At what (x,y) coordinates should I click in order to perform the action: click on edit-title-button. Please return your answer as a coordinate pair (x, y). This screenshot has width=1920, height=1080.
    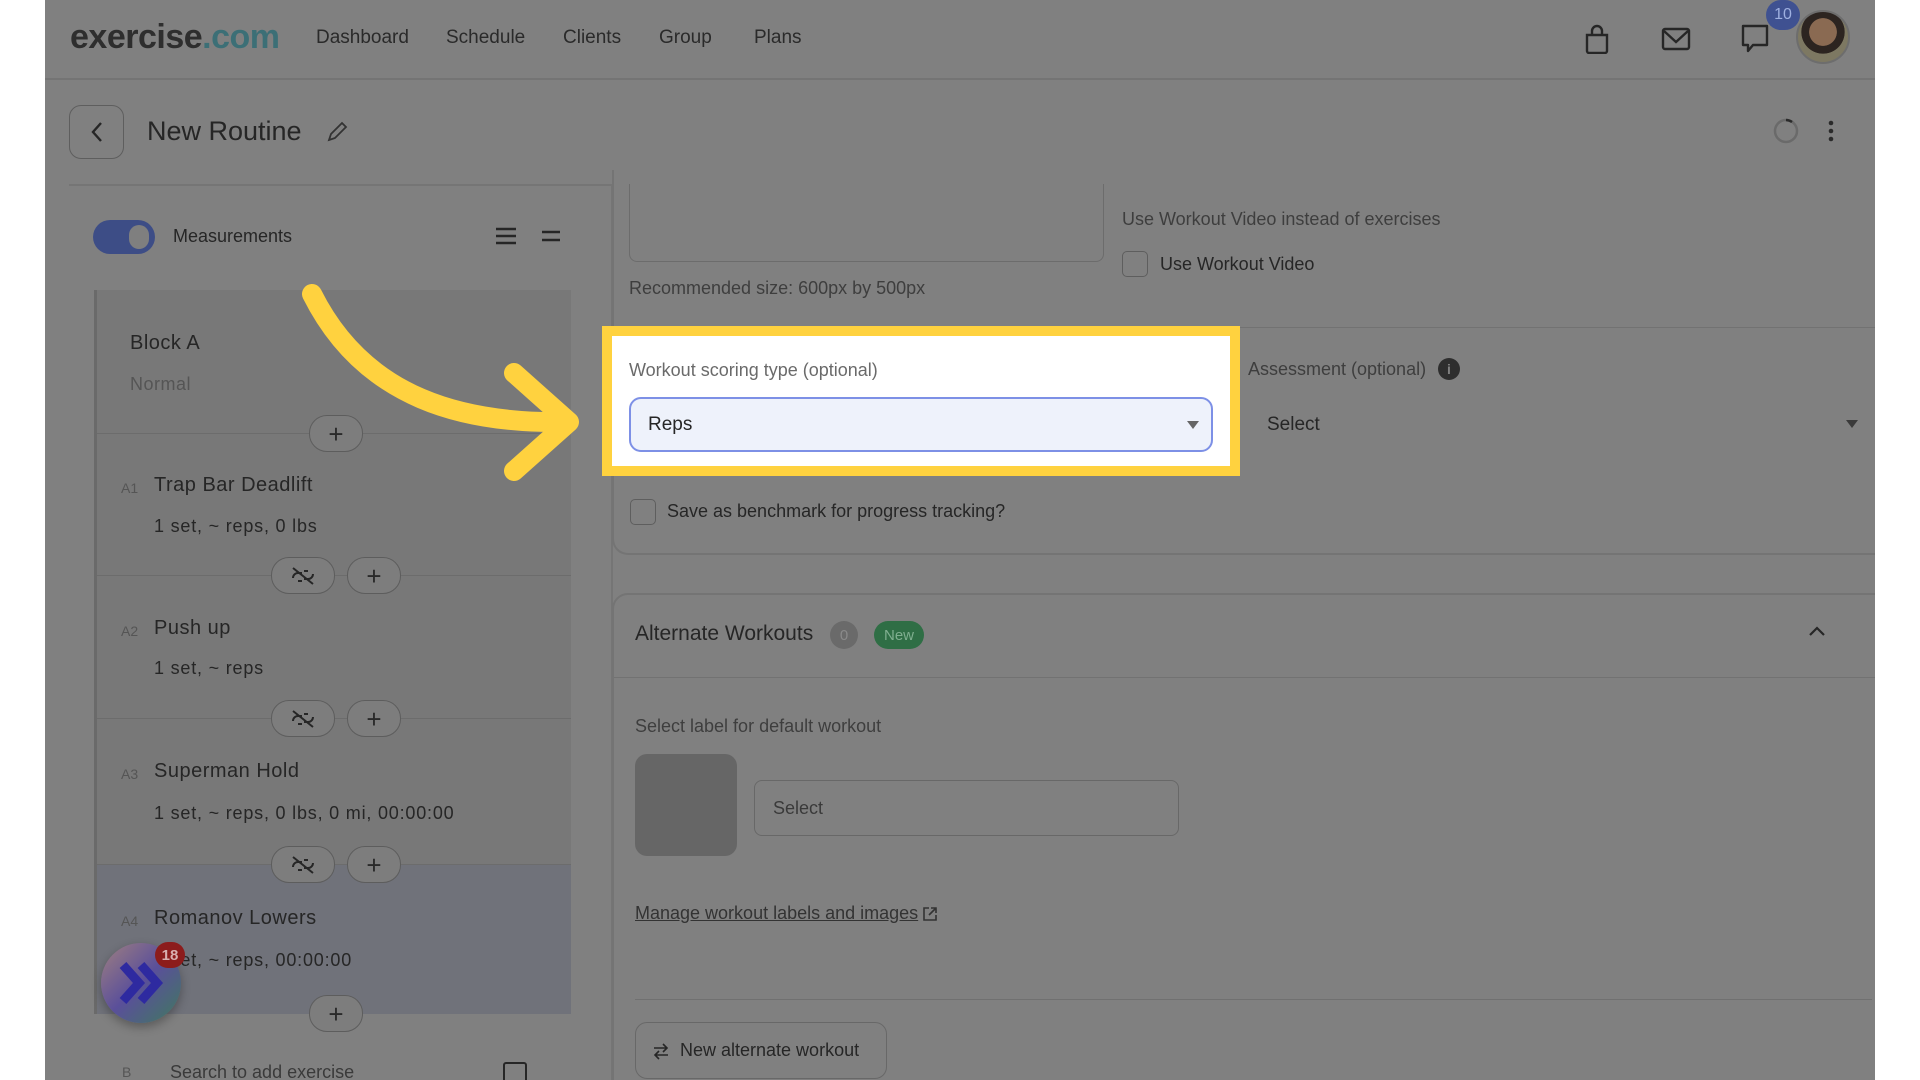
    Looking at the image, I should click on (337, 134).